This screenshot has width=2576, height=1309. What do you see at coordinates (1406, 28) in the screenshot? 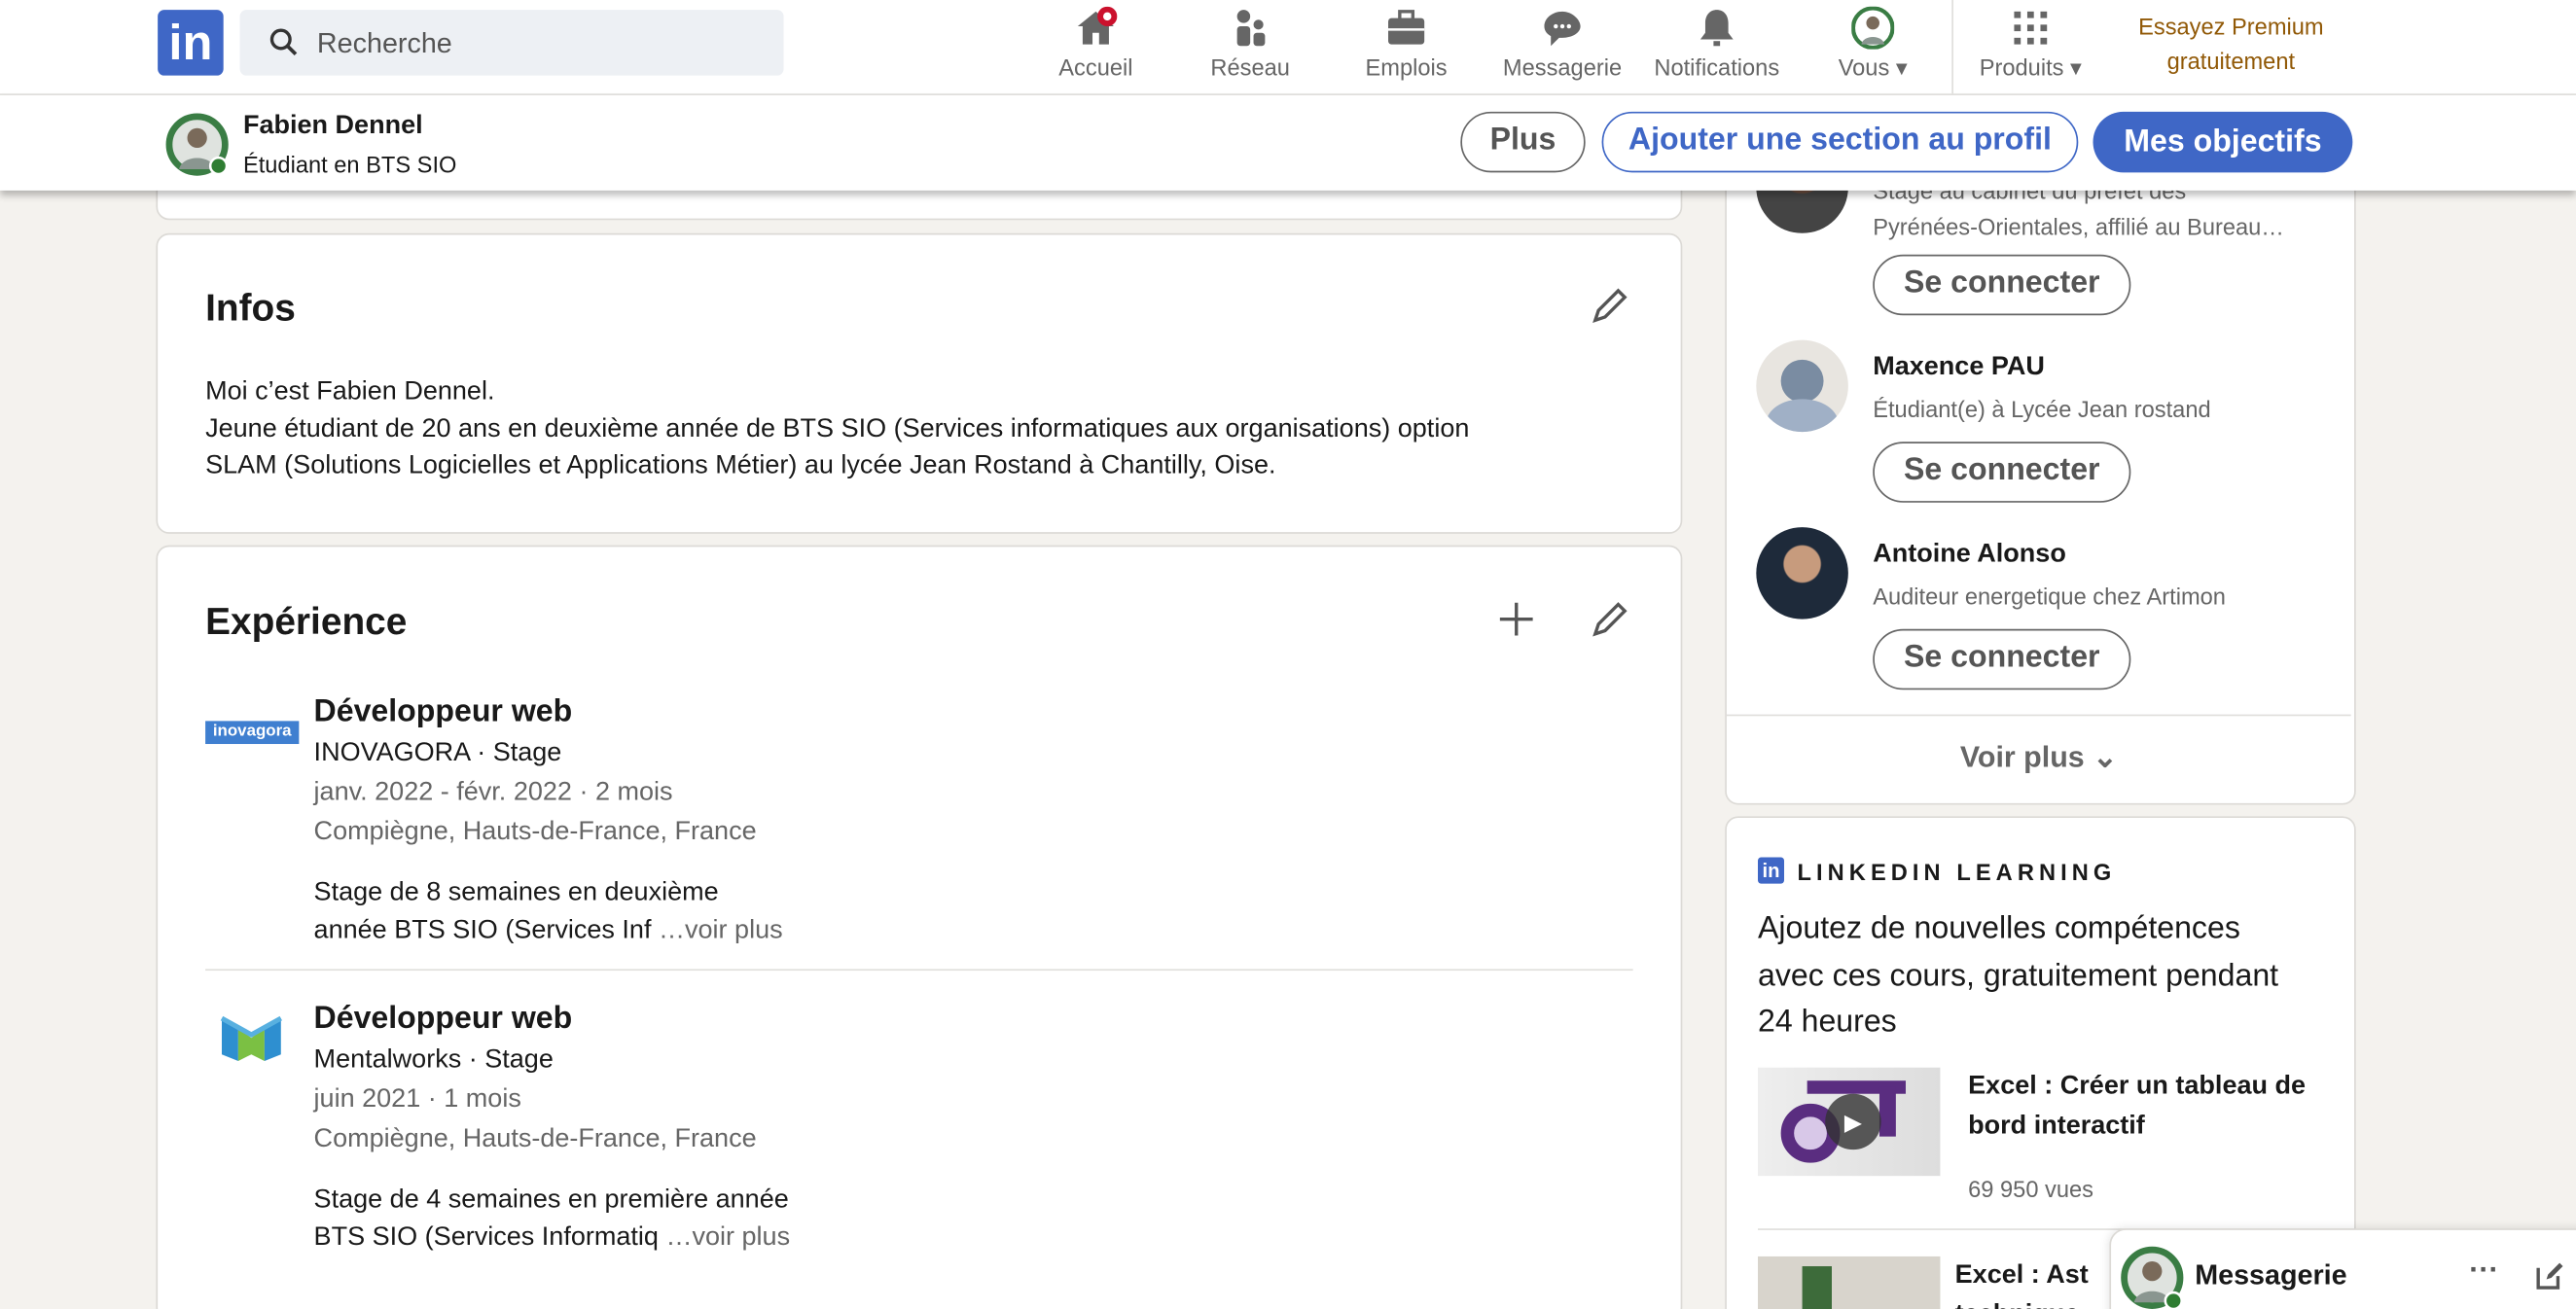
I see `briefcase-icon` at bounding box center [1406, 28].